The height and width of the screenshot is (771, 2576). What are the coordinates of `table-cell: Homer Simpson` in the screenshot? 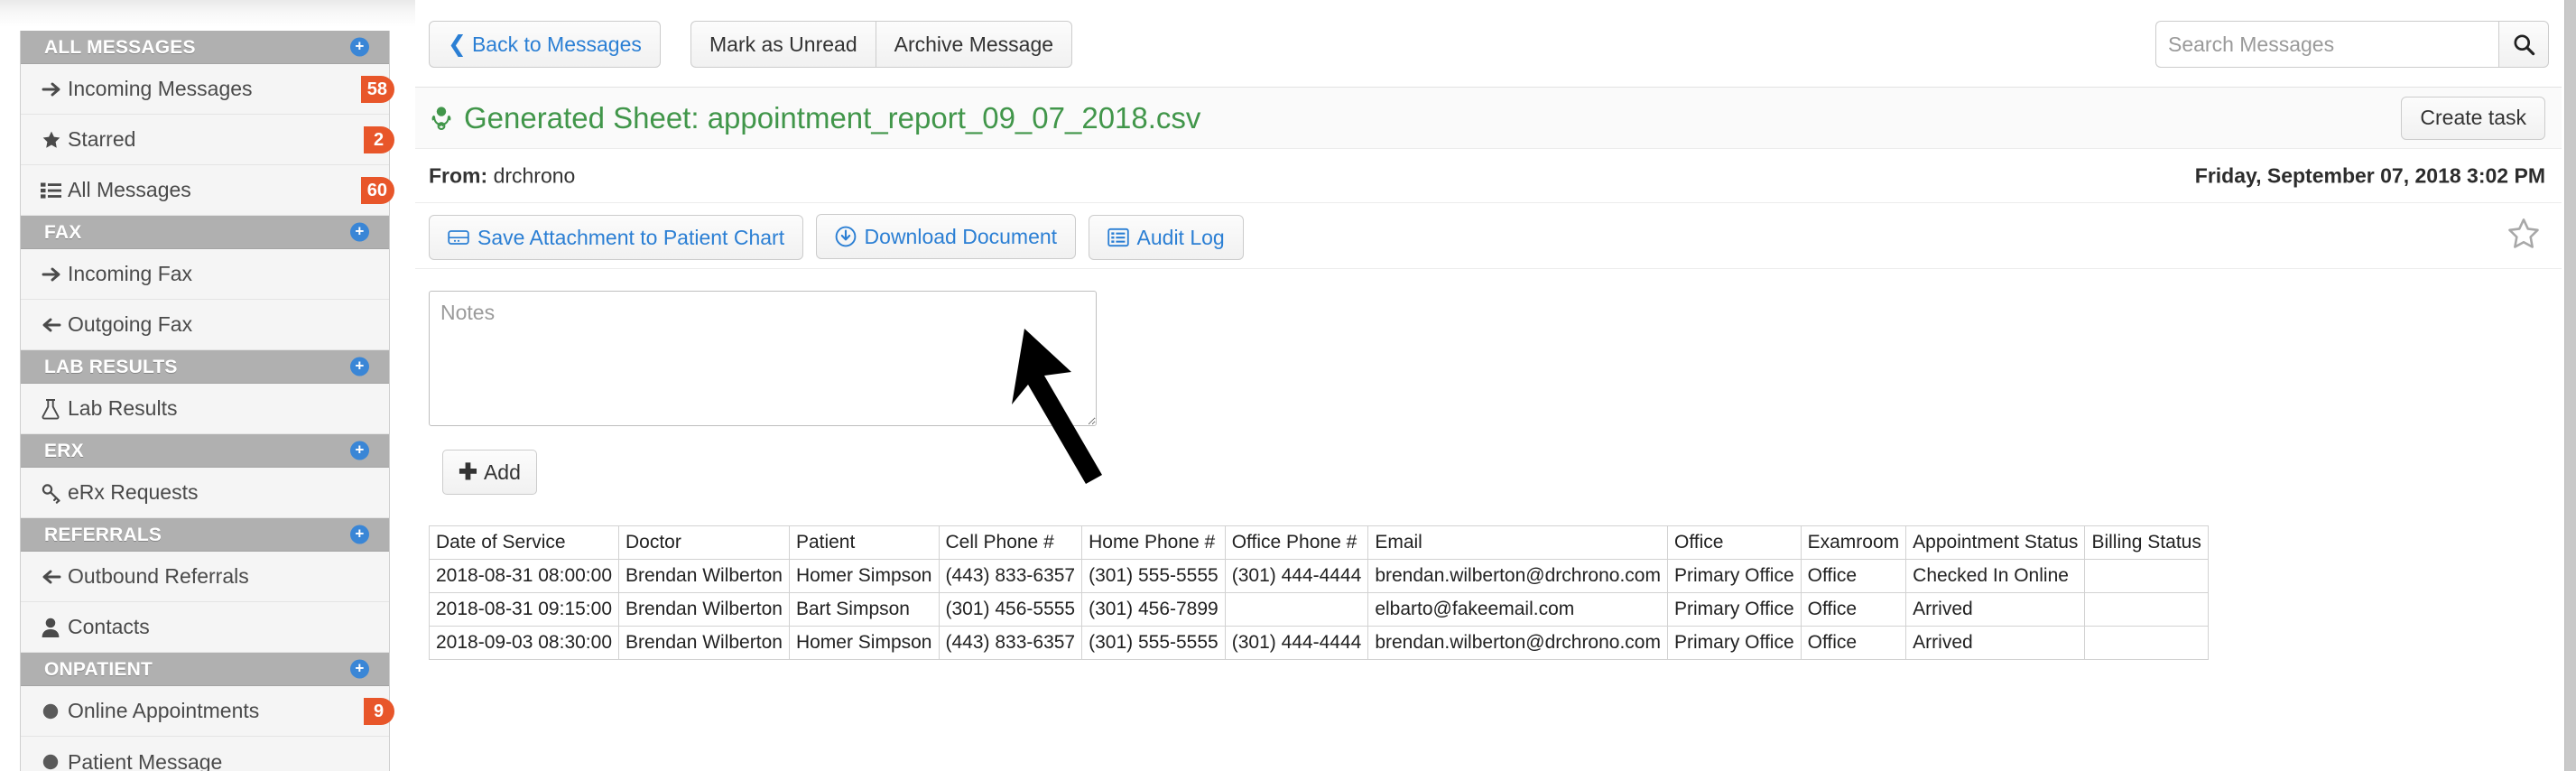 It's located at (864, 643).